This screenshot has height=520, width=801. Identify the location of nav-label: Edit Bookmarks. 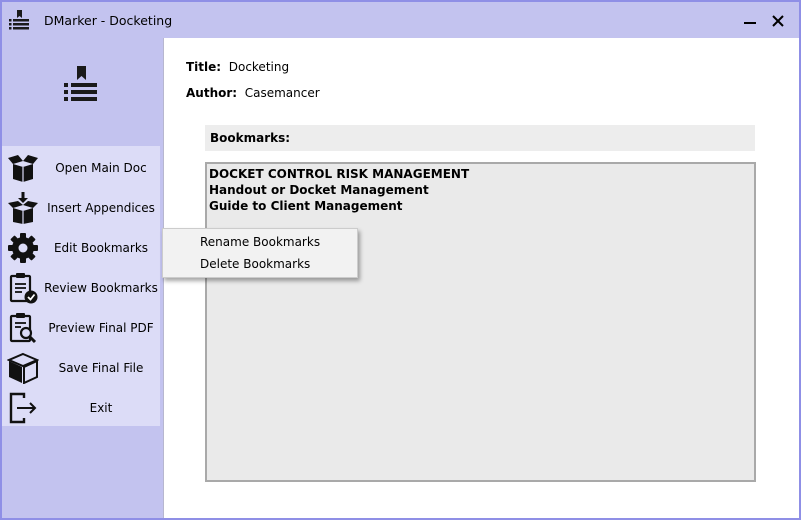
(101, 248).